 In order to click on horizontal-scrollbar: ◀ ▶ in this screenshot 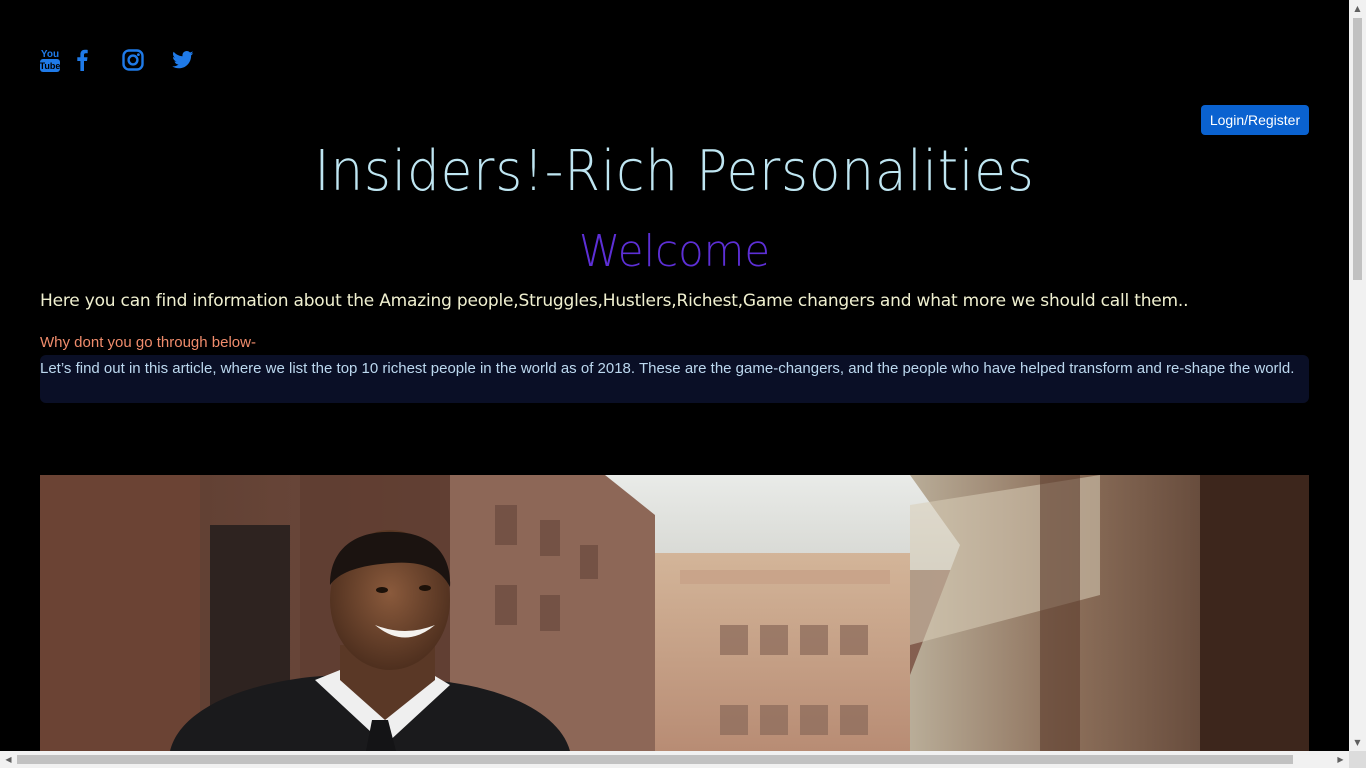, I will do `click(674, 759)`.